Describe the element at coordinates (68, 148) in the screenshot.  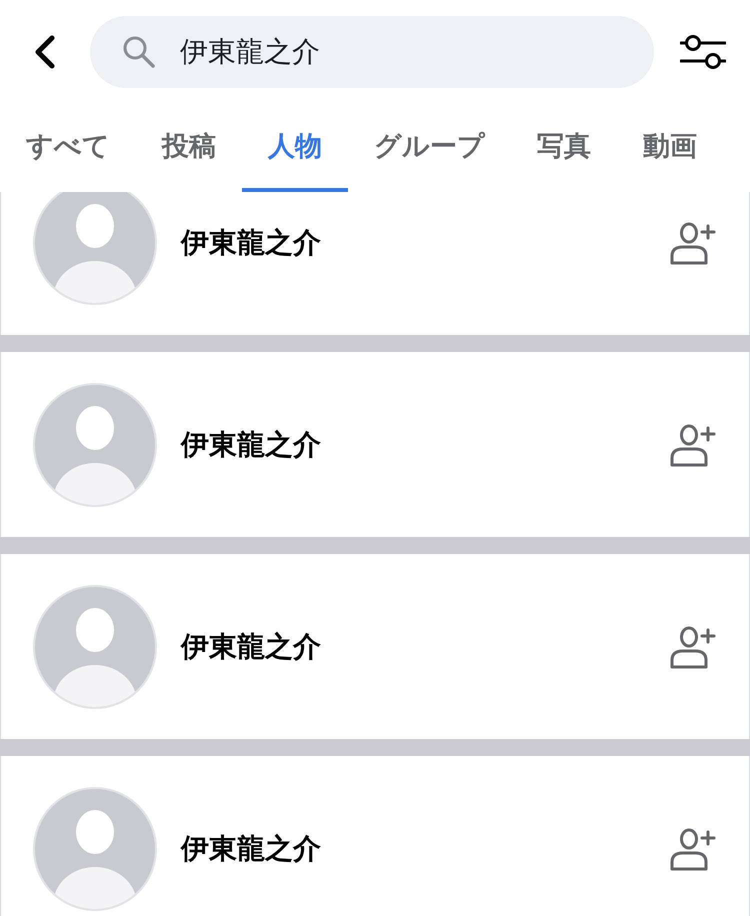
I see `tab: すべて` at that location.